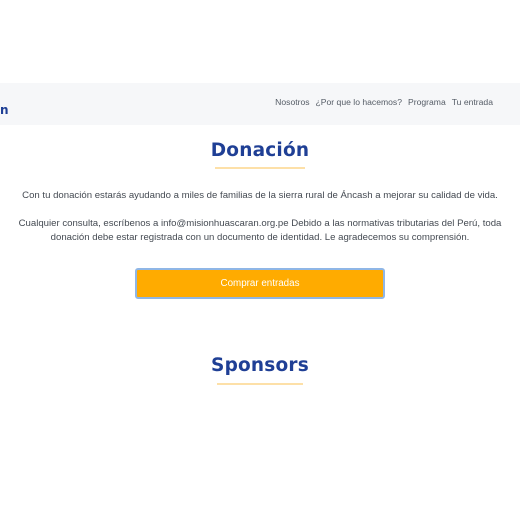  I want to click on sponsors-title-underline, so click(260, 384).